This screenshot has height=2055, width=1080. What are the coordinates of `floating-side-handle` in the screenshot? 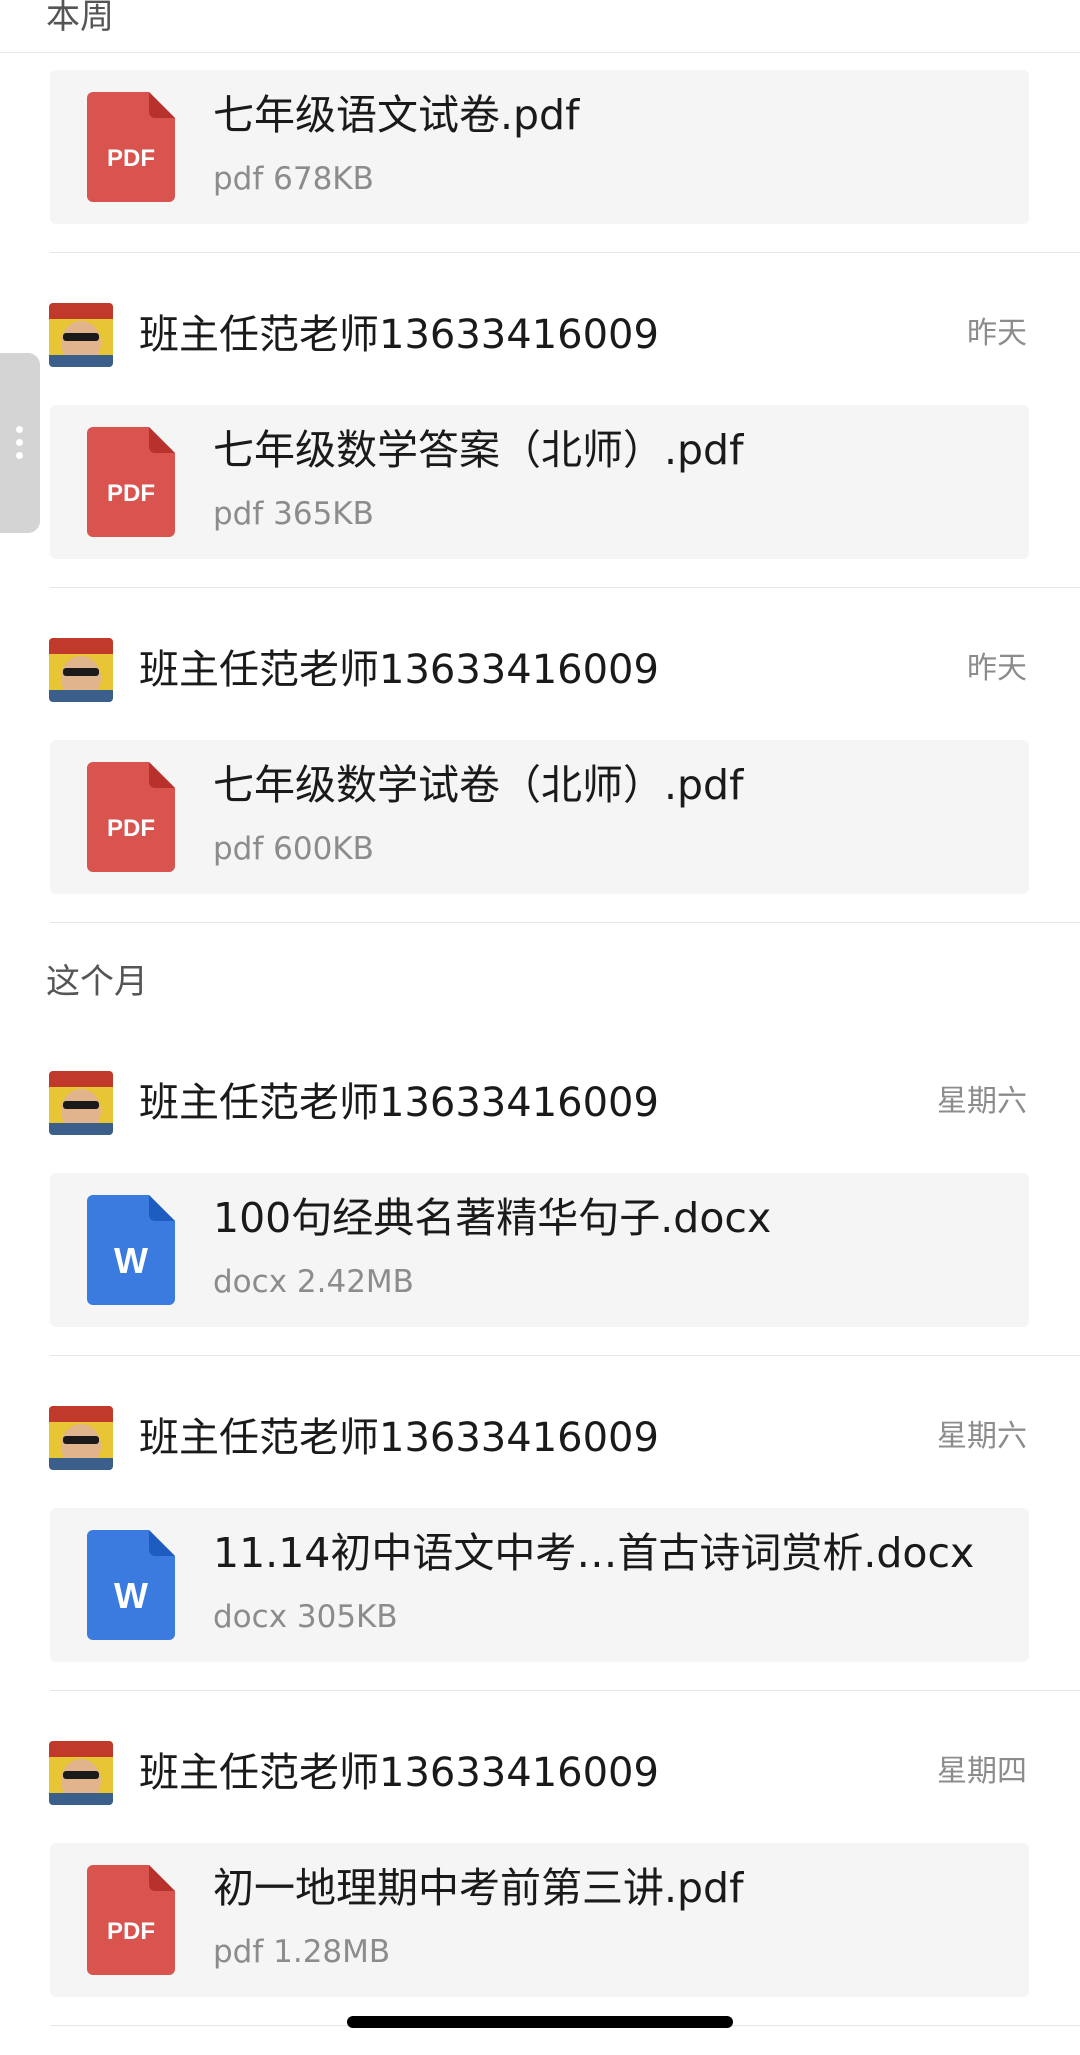 It's located at (20, 443).